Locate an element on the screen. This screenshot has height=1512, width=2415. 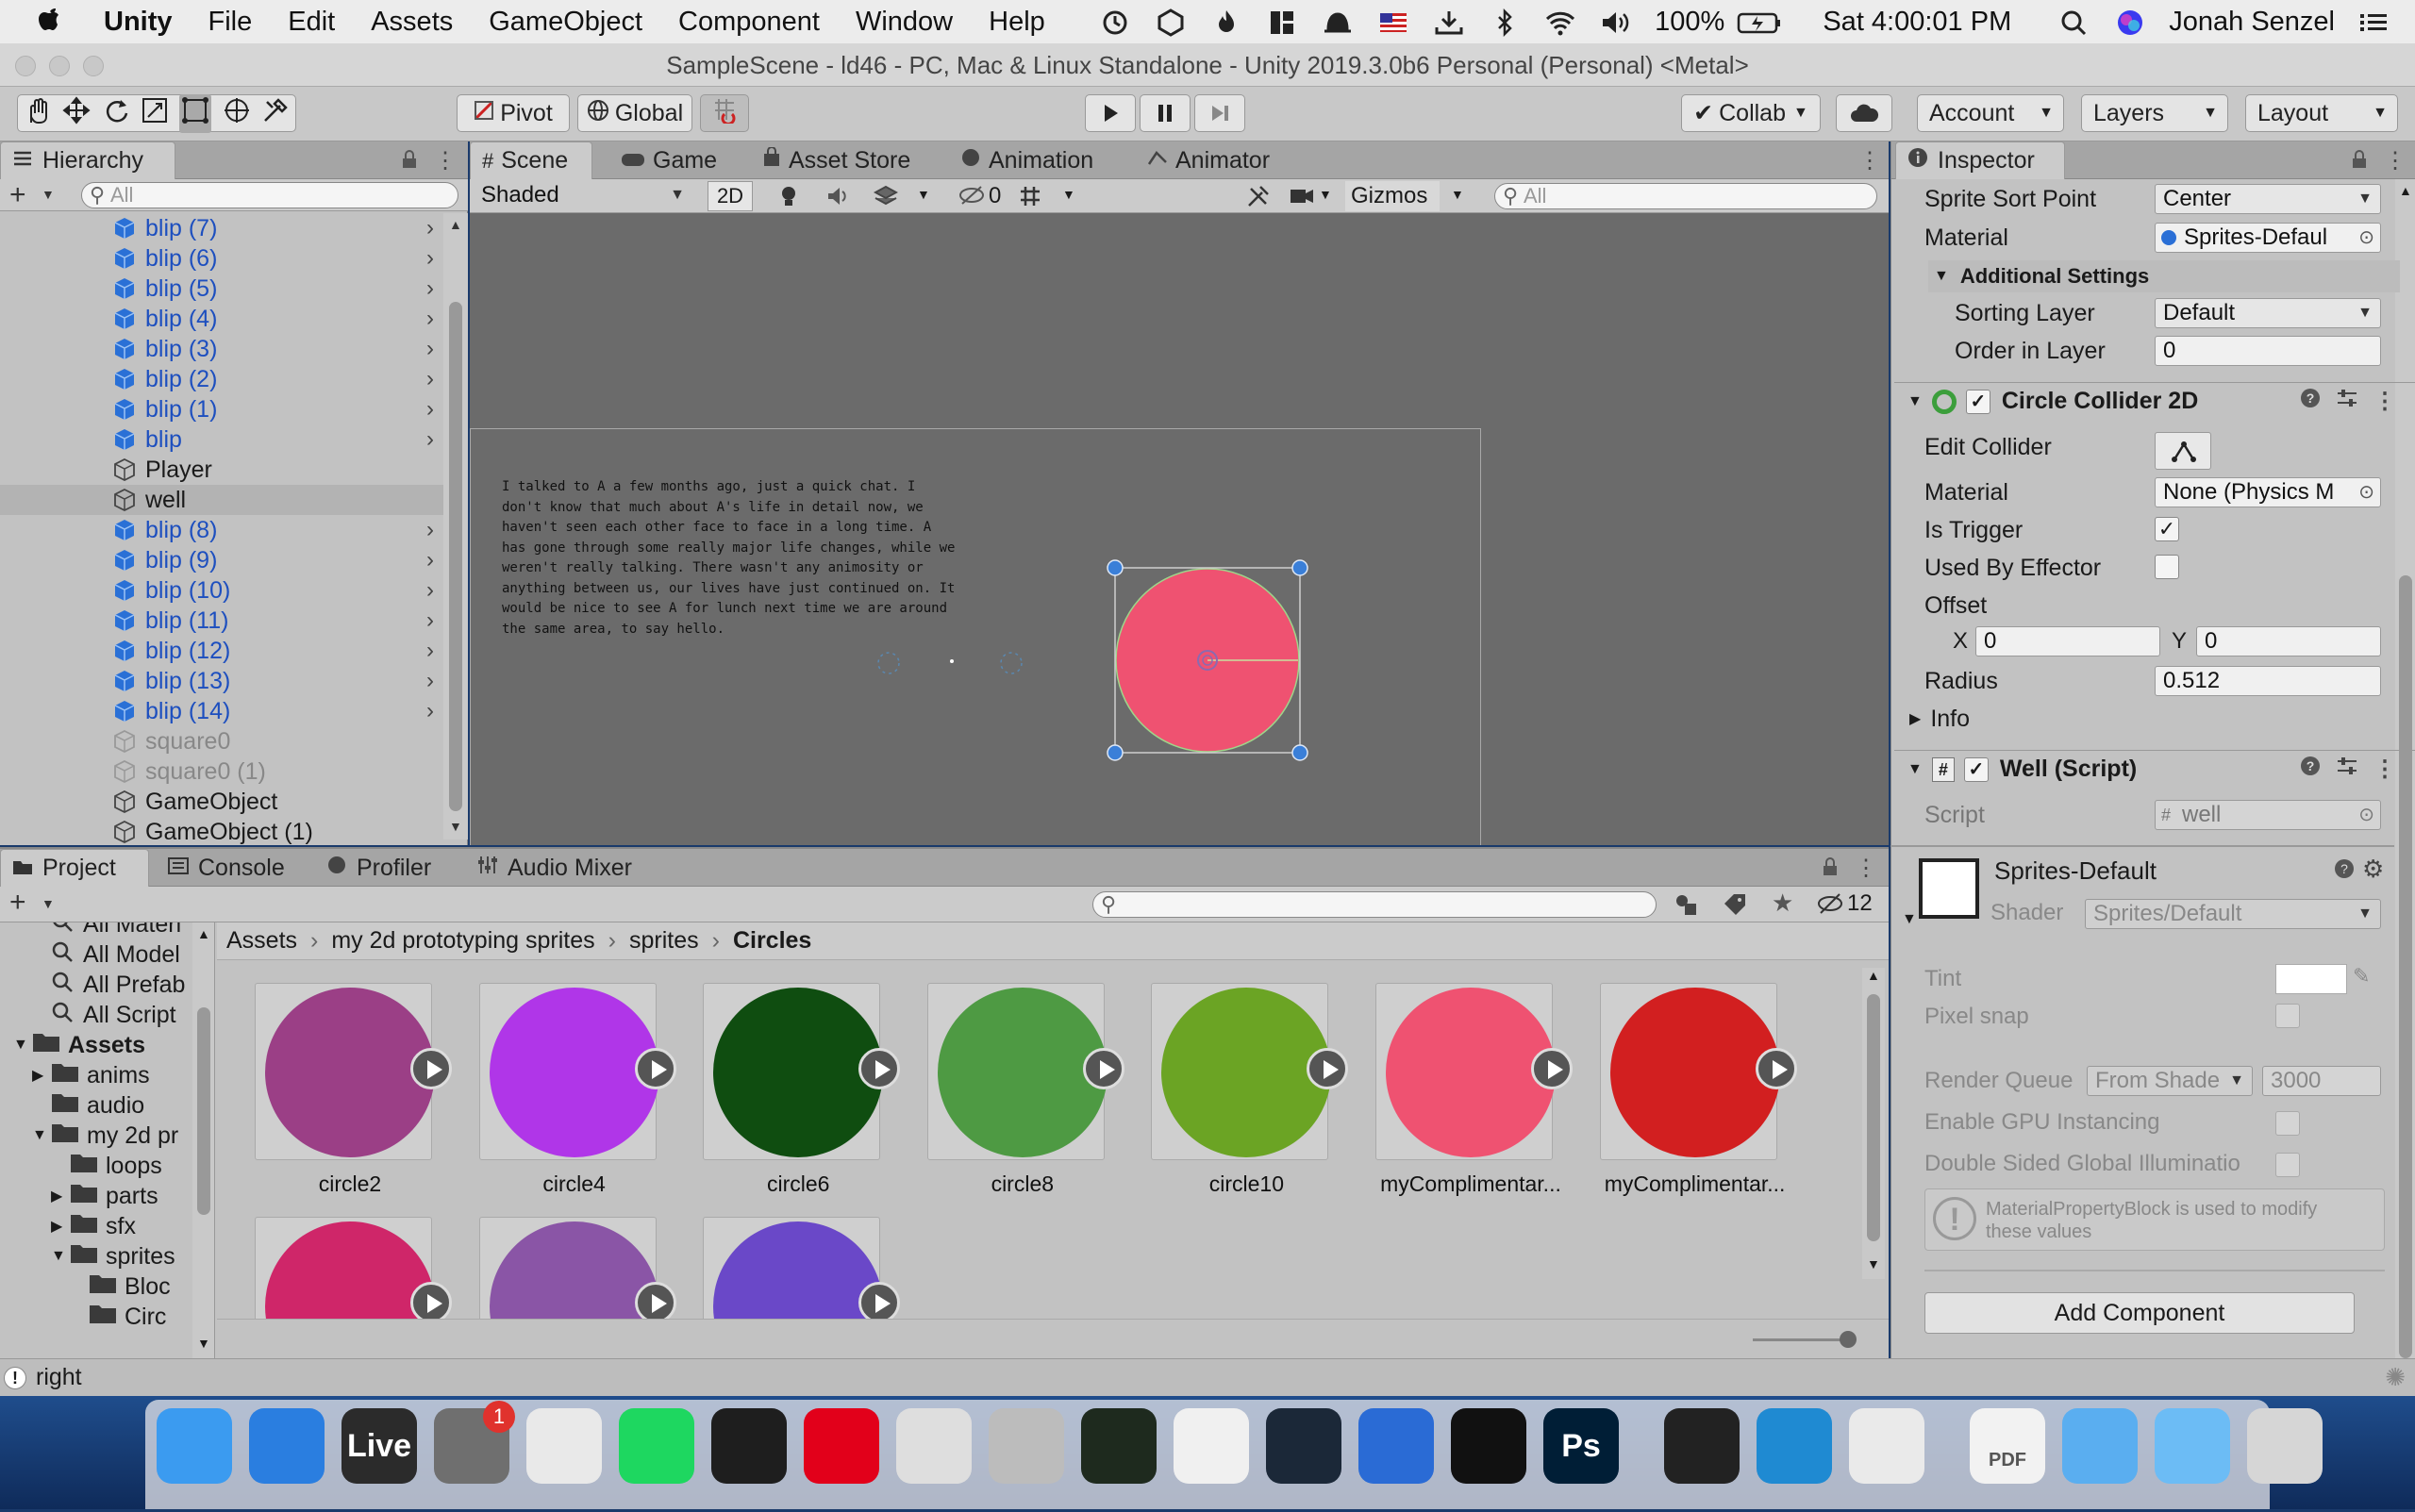
trash-icon is located at coordinates (2285, 1446).